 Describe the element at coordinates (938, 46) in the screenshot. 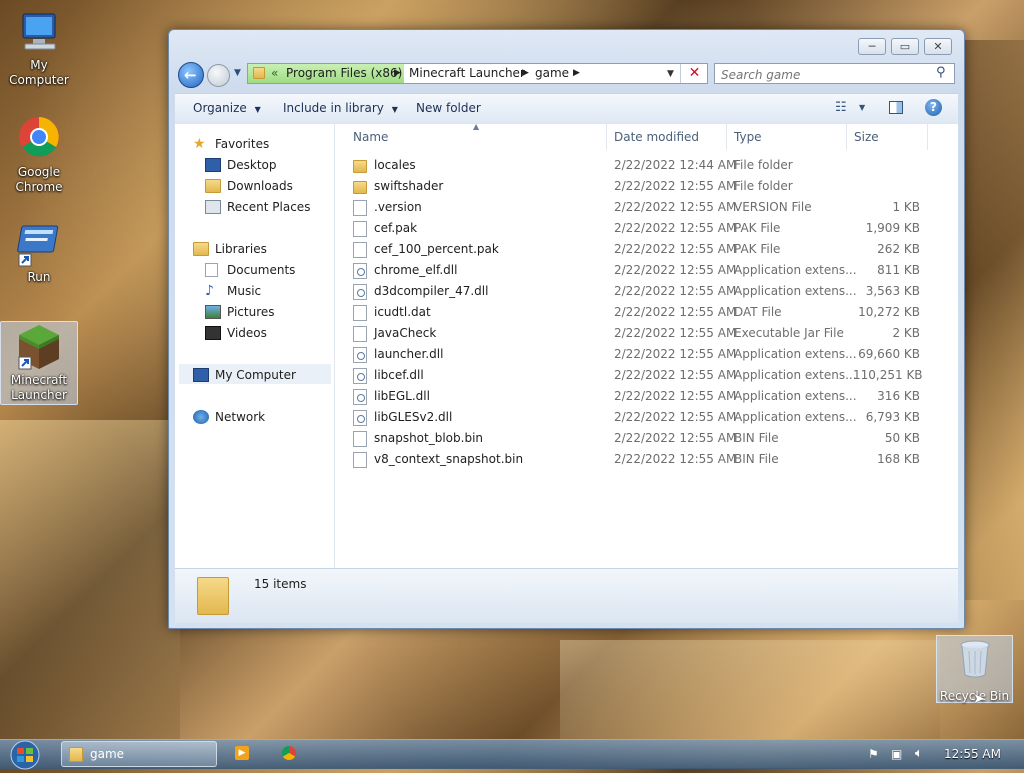

I see `close-button: ✕` at that location.